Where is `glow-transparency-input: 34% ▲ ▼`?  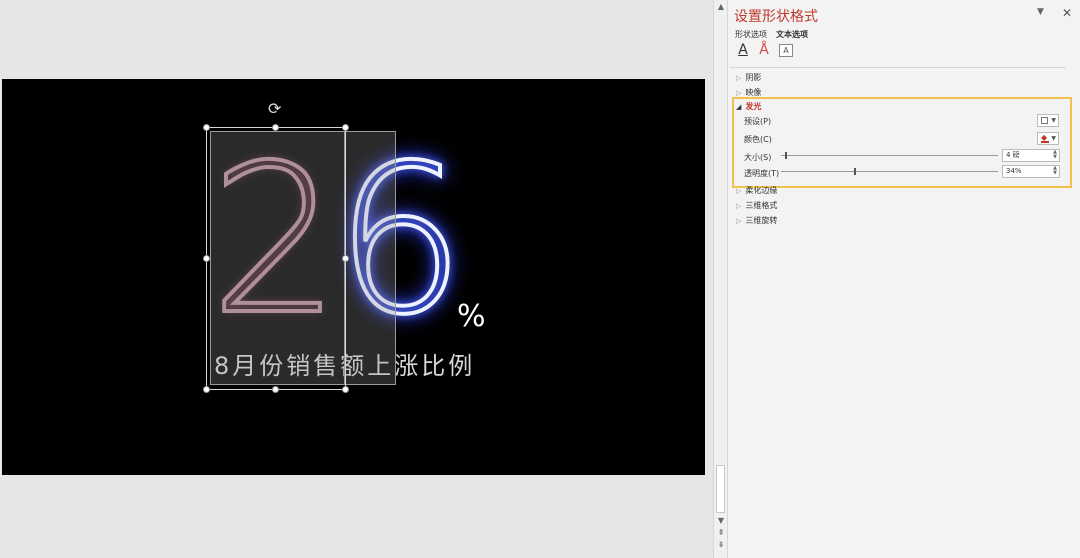
glow-transparency-input: 34% ▲ ▼ is located at coordinates (1031, 171).